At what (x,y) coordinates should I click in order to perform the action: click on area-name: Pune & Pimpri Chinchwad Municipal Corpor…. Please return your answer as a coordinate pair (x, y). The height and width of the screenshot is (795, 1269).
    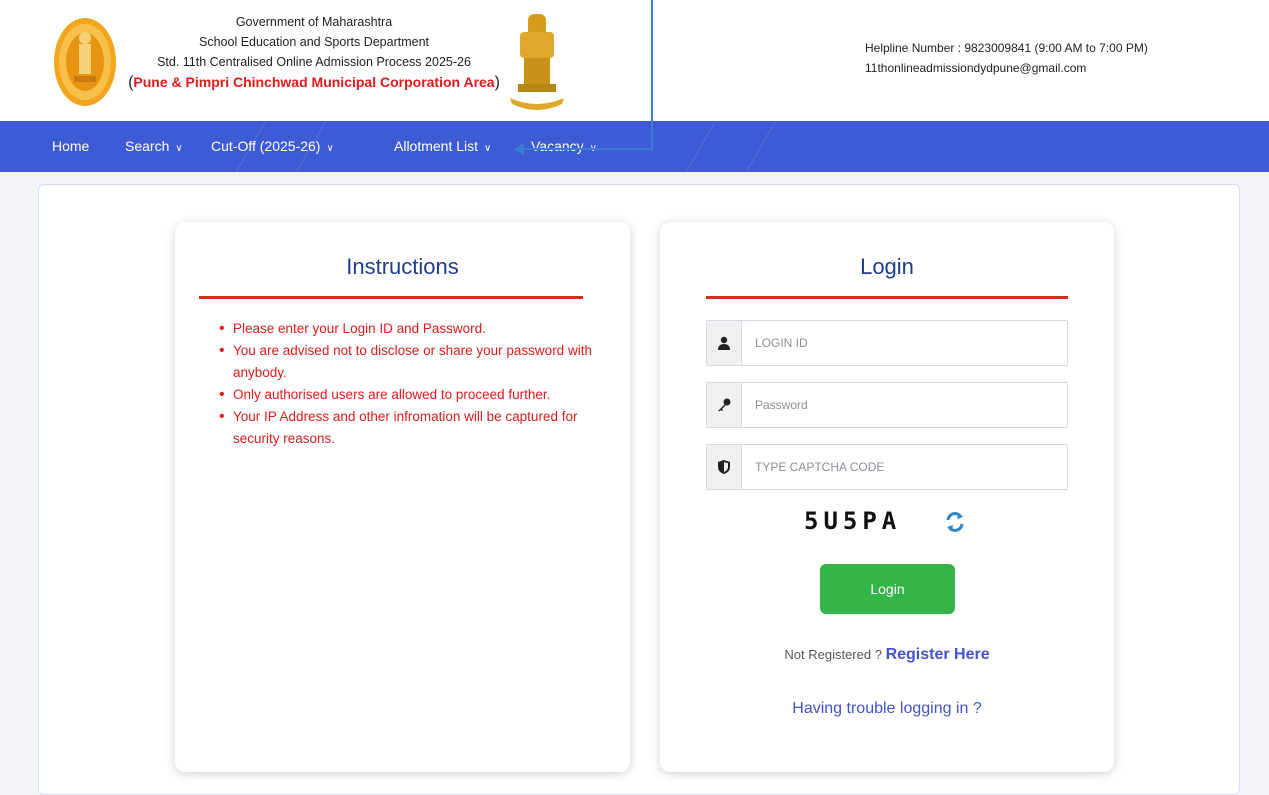
    Looking at the image, I should click on (314, 82).